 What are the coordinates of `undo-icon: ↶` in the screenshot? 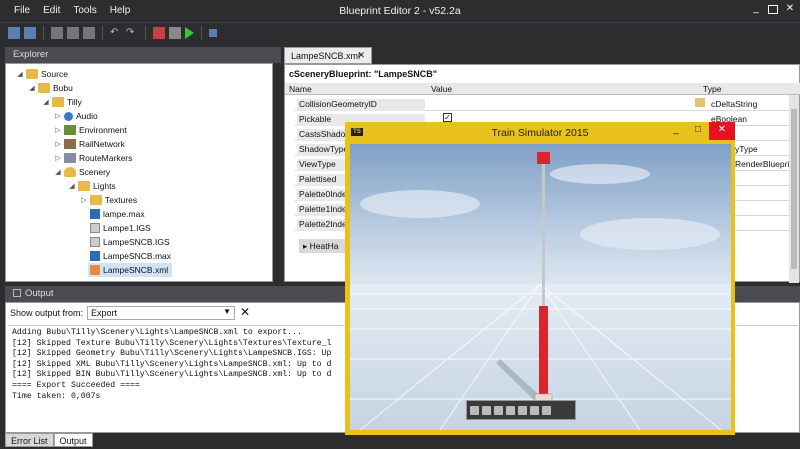 It's located at (116, 33).